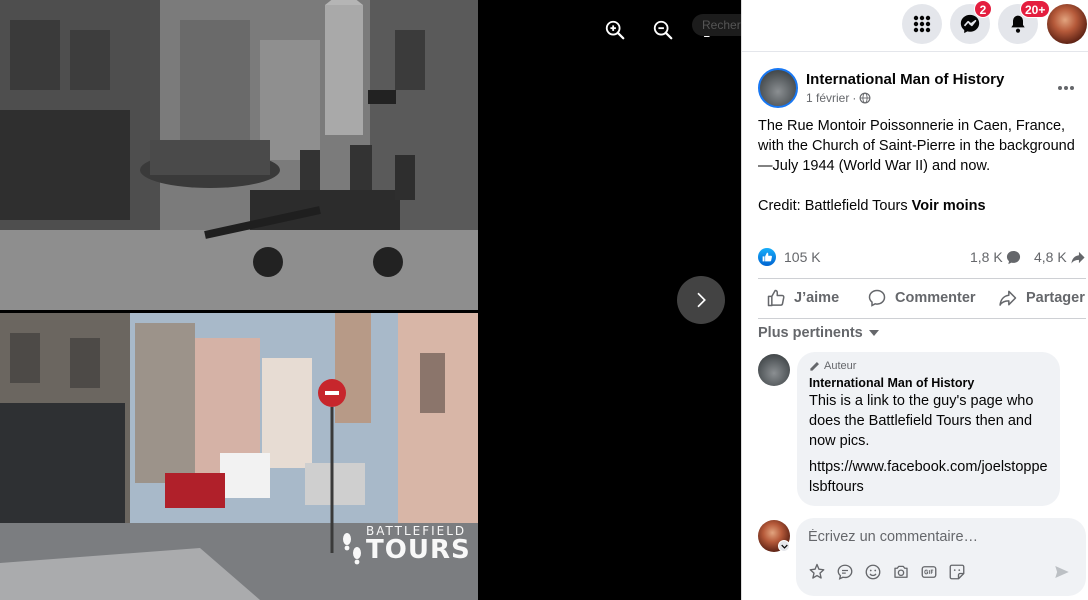 Image resolution: width=1088 pixels, height=600 pixels. What do you see at coordinates (774, 370) in the screenshot?
I see `commenter-avatar` at bounding box center [774, 370].